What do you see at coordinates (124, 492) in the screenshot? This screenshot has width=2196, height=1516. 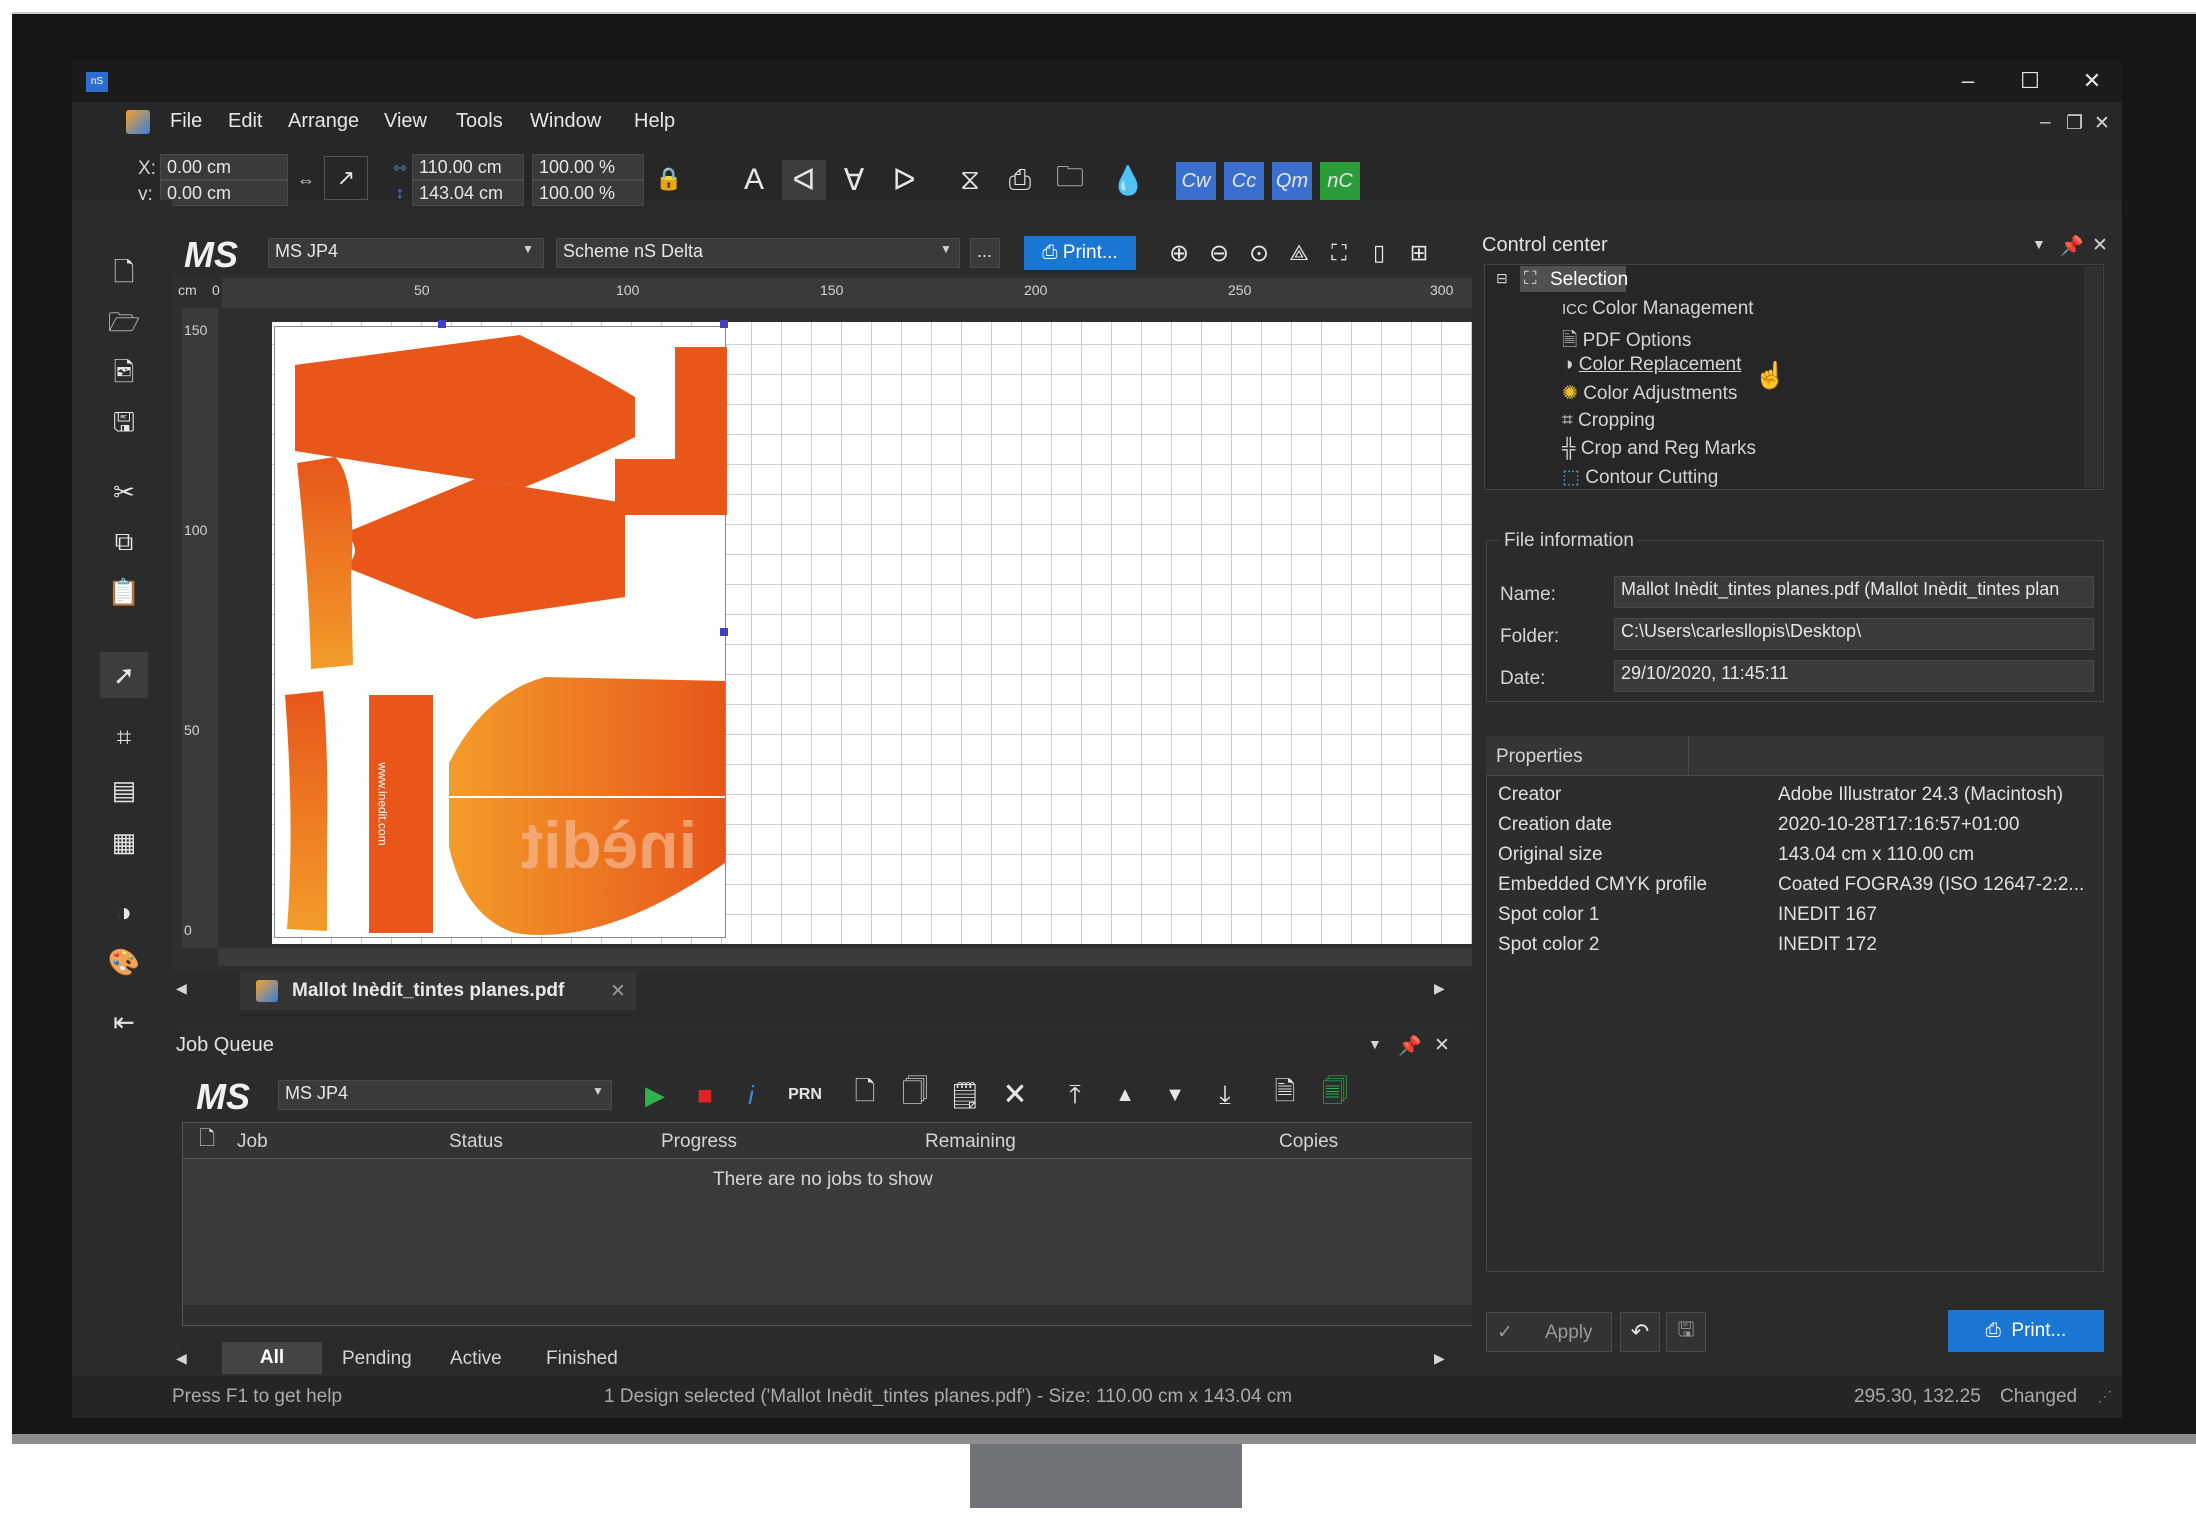 I see `cut-icon: ✂` at bounding box center [124, 492].